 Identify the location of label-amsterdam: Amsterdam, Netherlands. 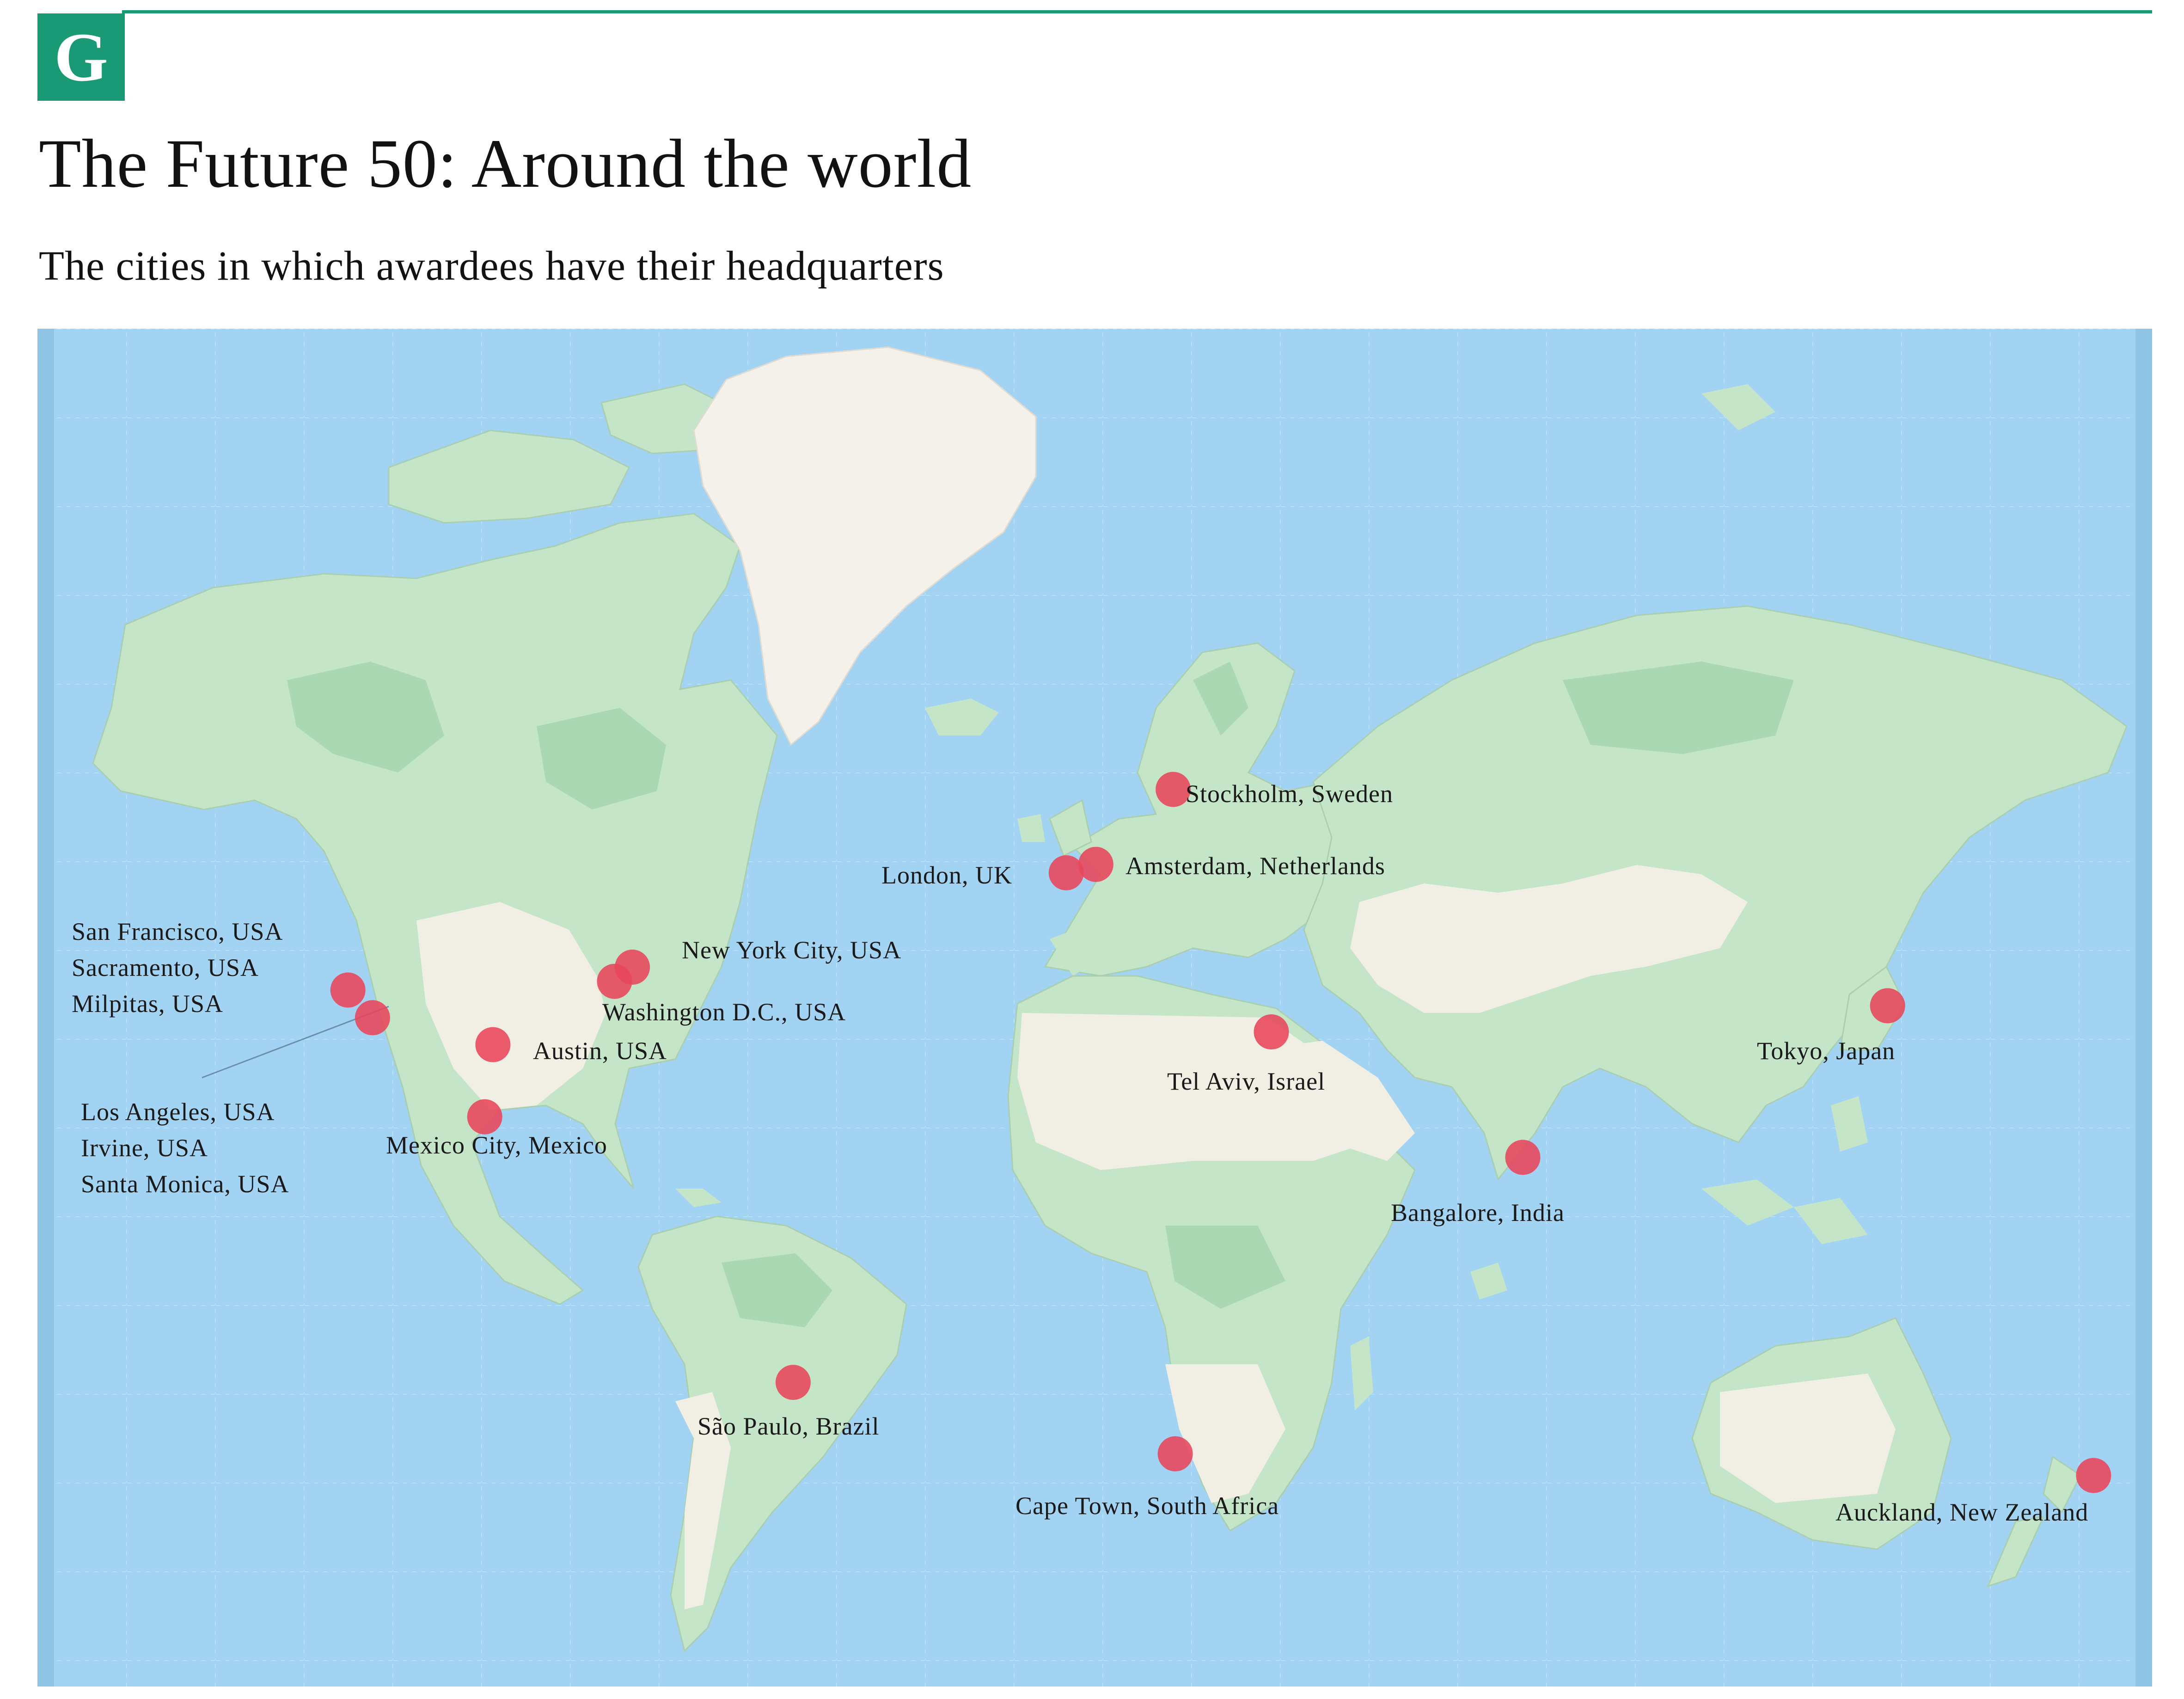
(1255, 866).